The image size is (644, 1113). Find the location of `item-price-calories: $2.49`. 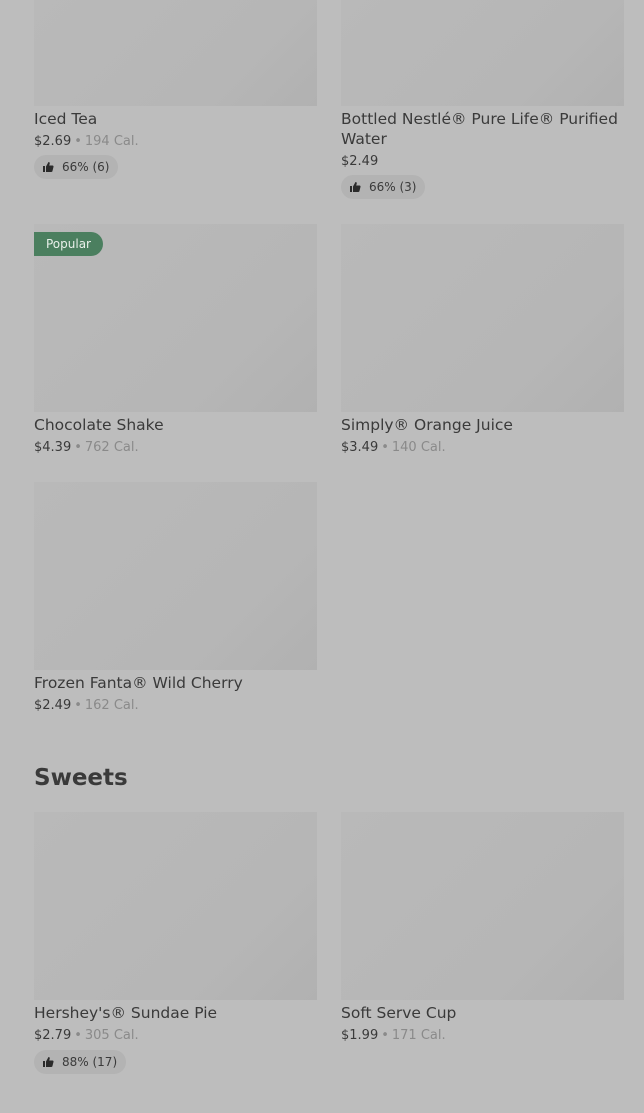

item-price-calories: $2.49 is located at coordinates (359, 162).